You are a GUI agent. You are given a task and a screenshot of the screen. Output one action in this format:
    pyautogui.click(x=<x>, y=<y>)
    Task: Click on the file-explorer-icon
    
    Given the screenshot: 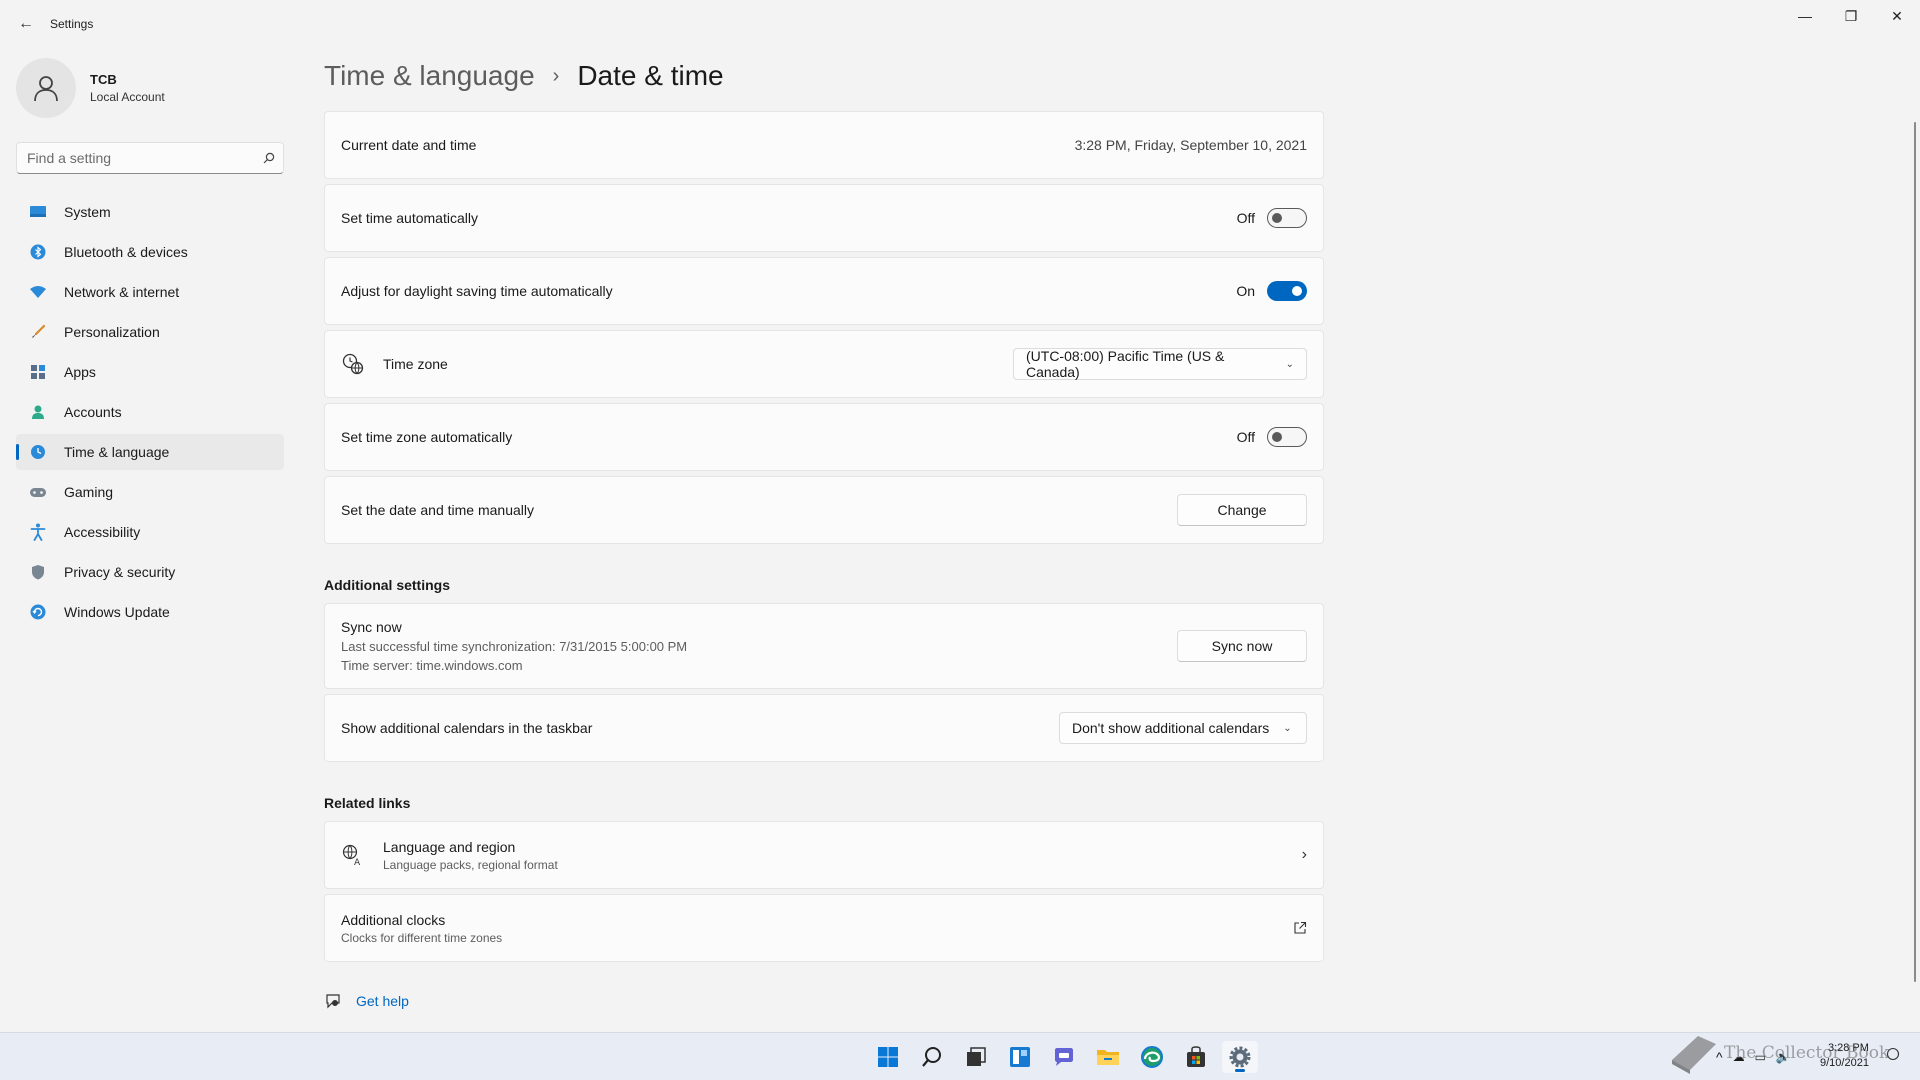 What is the action you would take?
    pyautogui.click(x=1108, y=1057)
    